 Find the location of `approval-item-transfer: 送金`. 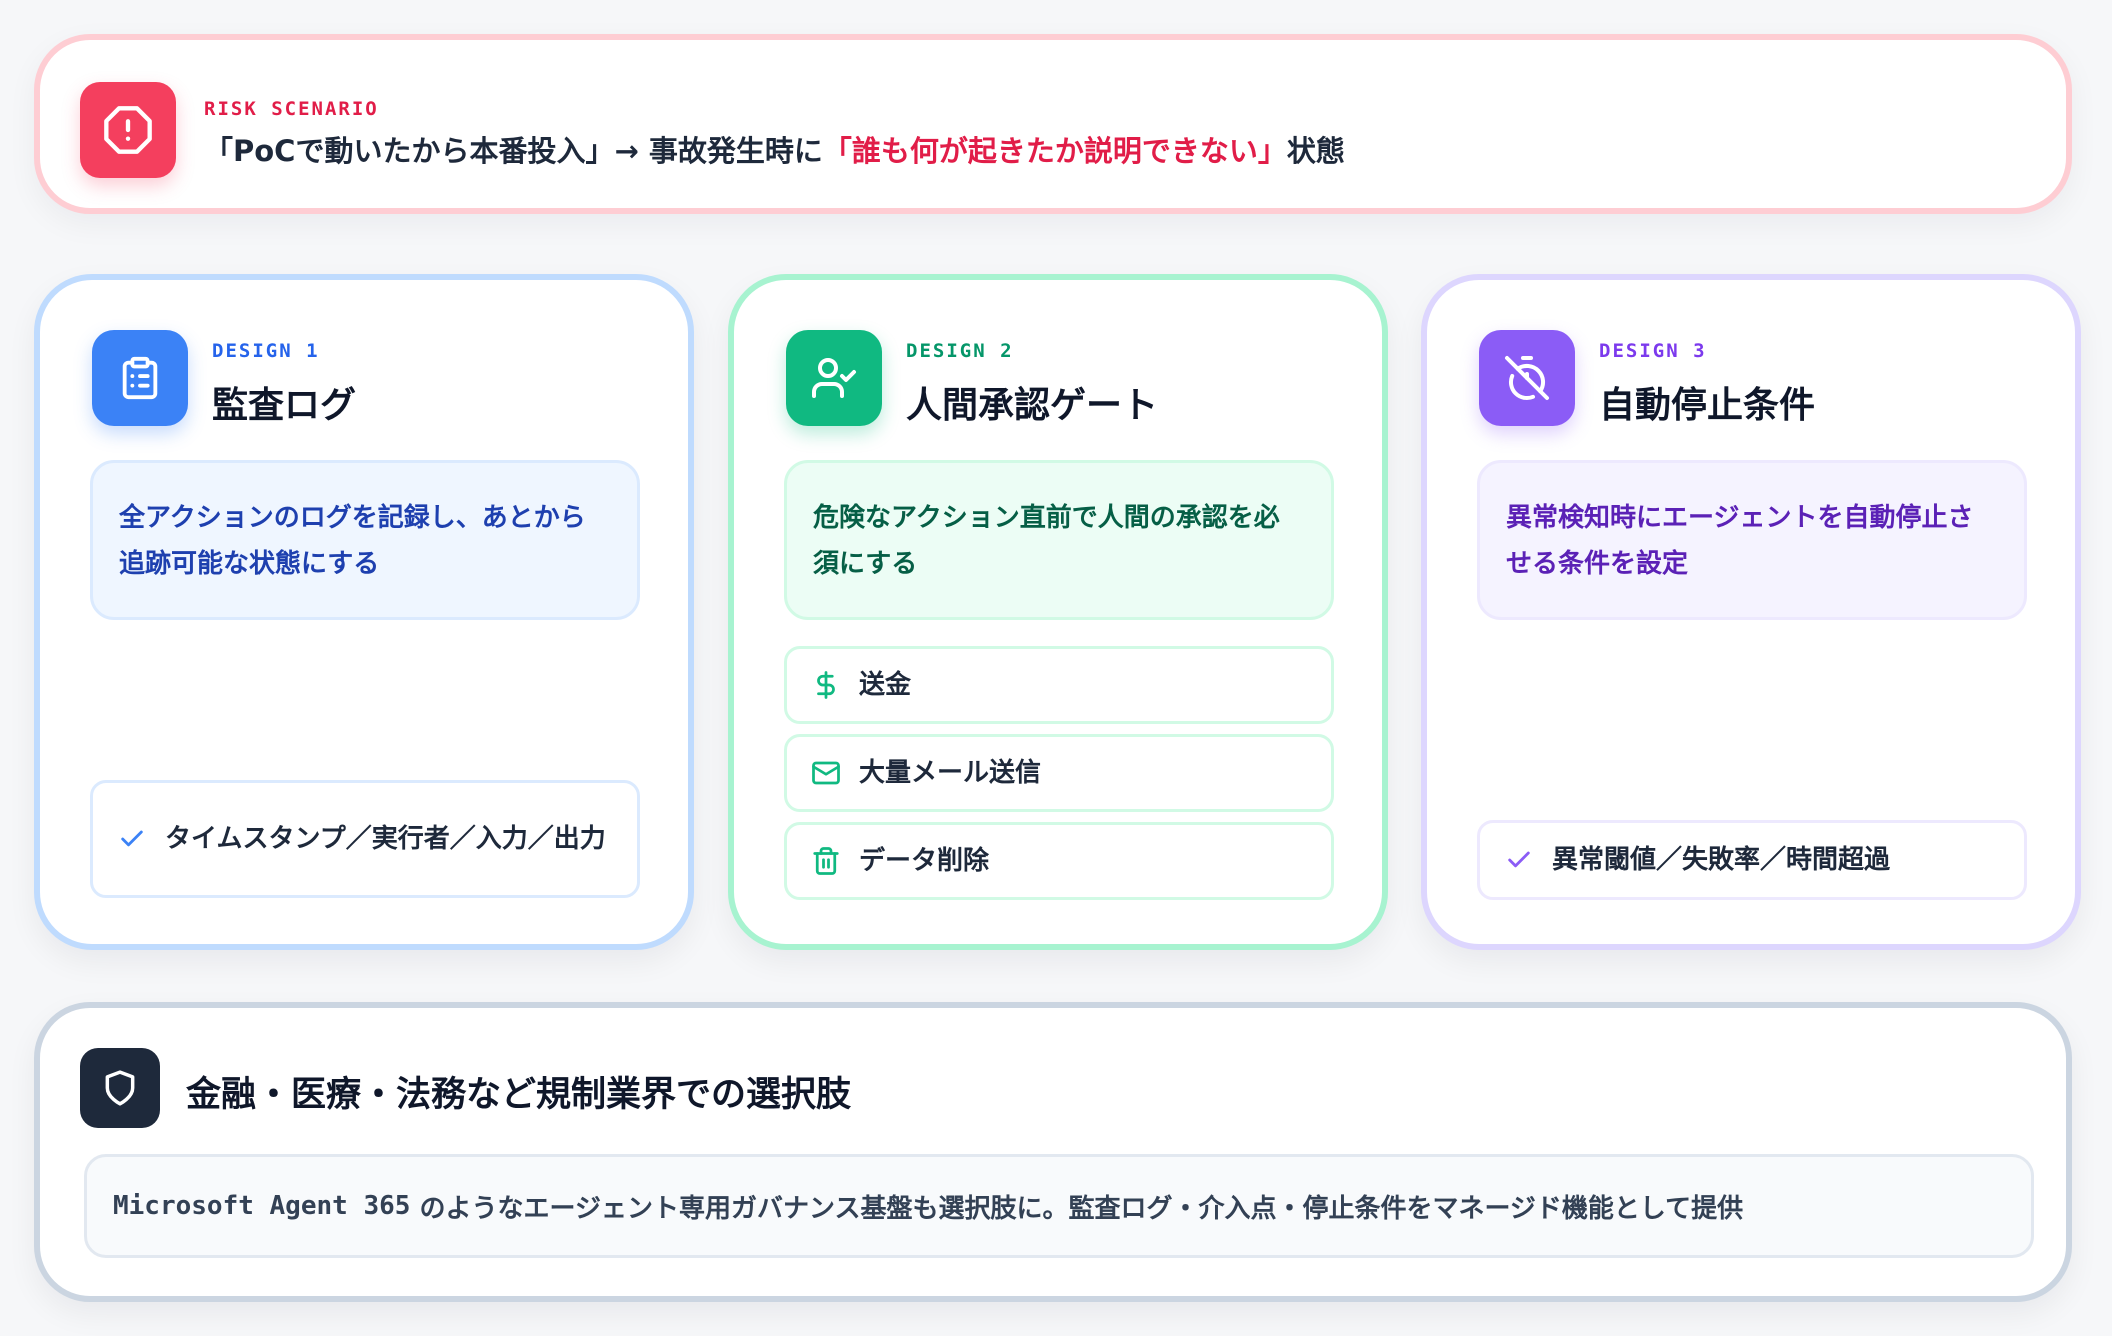

approval-item-transfer: 送金 is located at coordinates (1059, 685).